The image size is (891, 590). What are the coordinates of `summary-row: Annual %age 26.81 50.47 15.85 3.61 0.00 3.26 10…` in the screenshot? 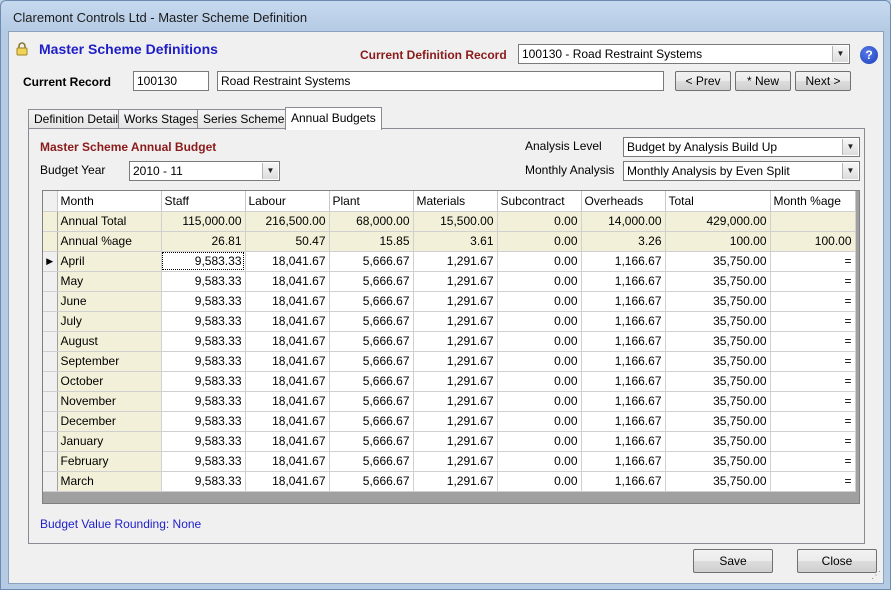 It's located at (449, 241).